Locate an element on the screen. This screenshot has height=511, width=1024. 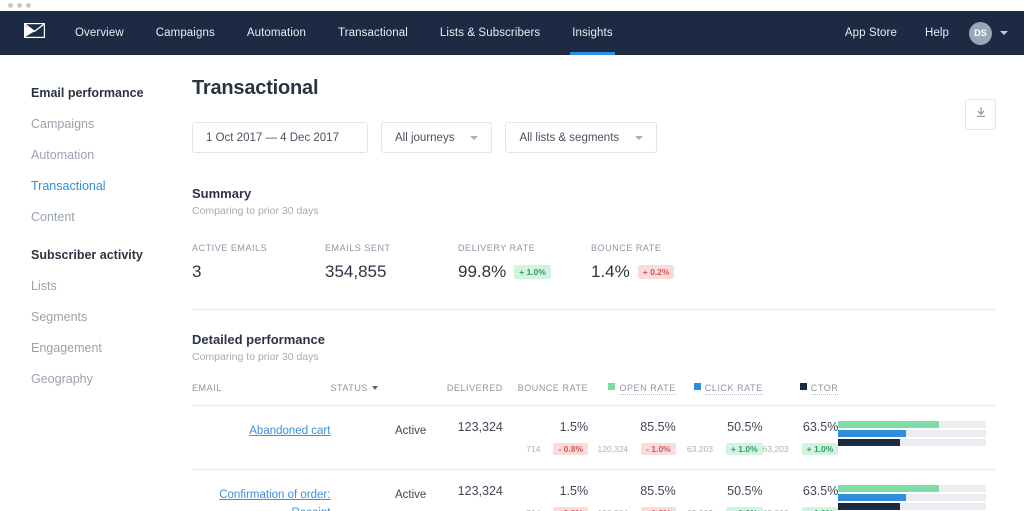
cell-delivered: 123,324 is located at coordinates (464, 437).